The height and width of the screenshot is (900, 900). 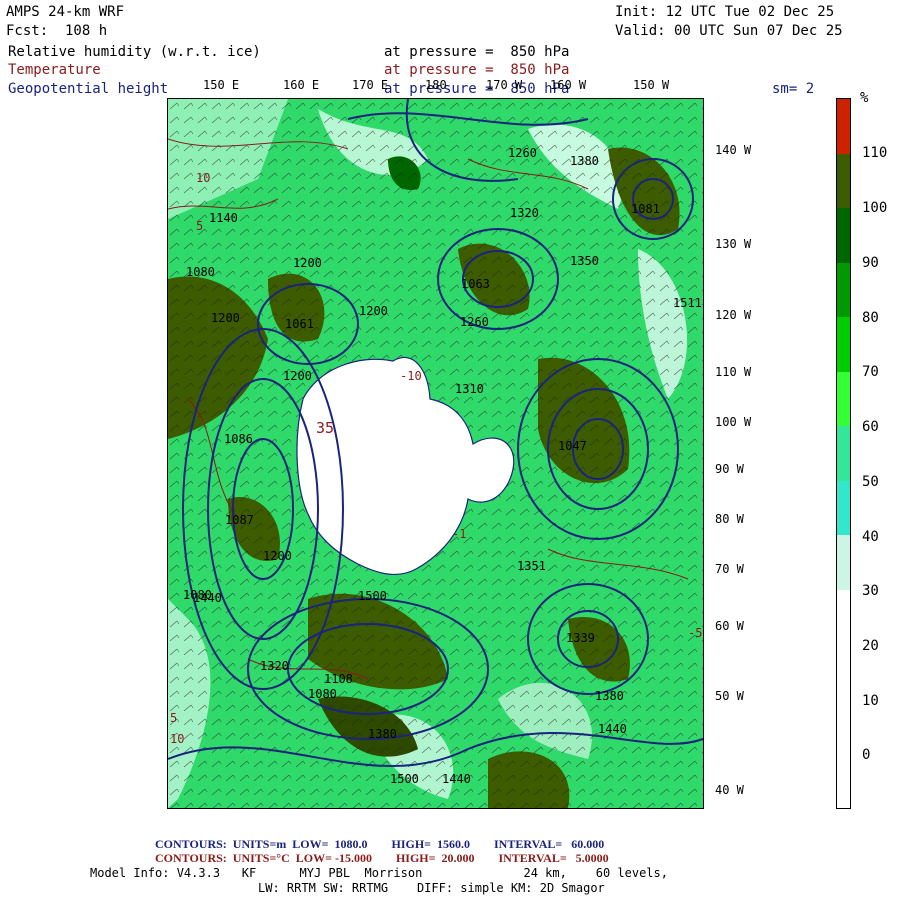 I want to click on forecast-hour: Fcst: 108 h, so click(x=57, y=31).